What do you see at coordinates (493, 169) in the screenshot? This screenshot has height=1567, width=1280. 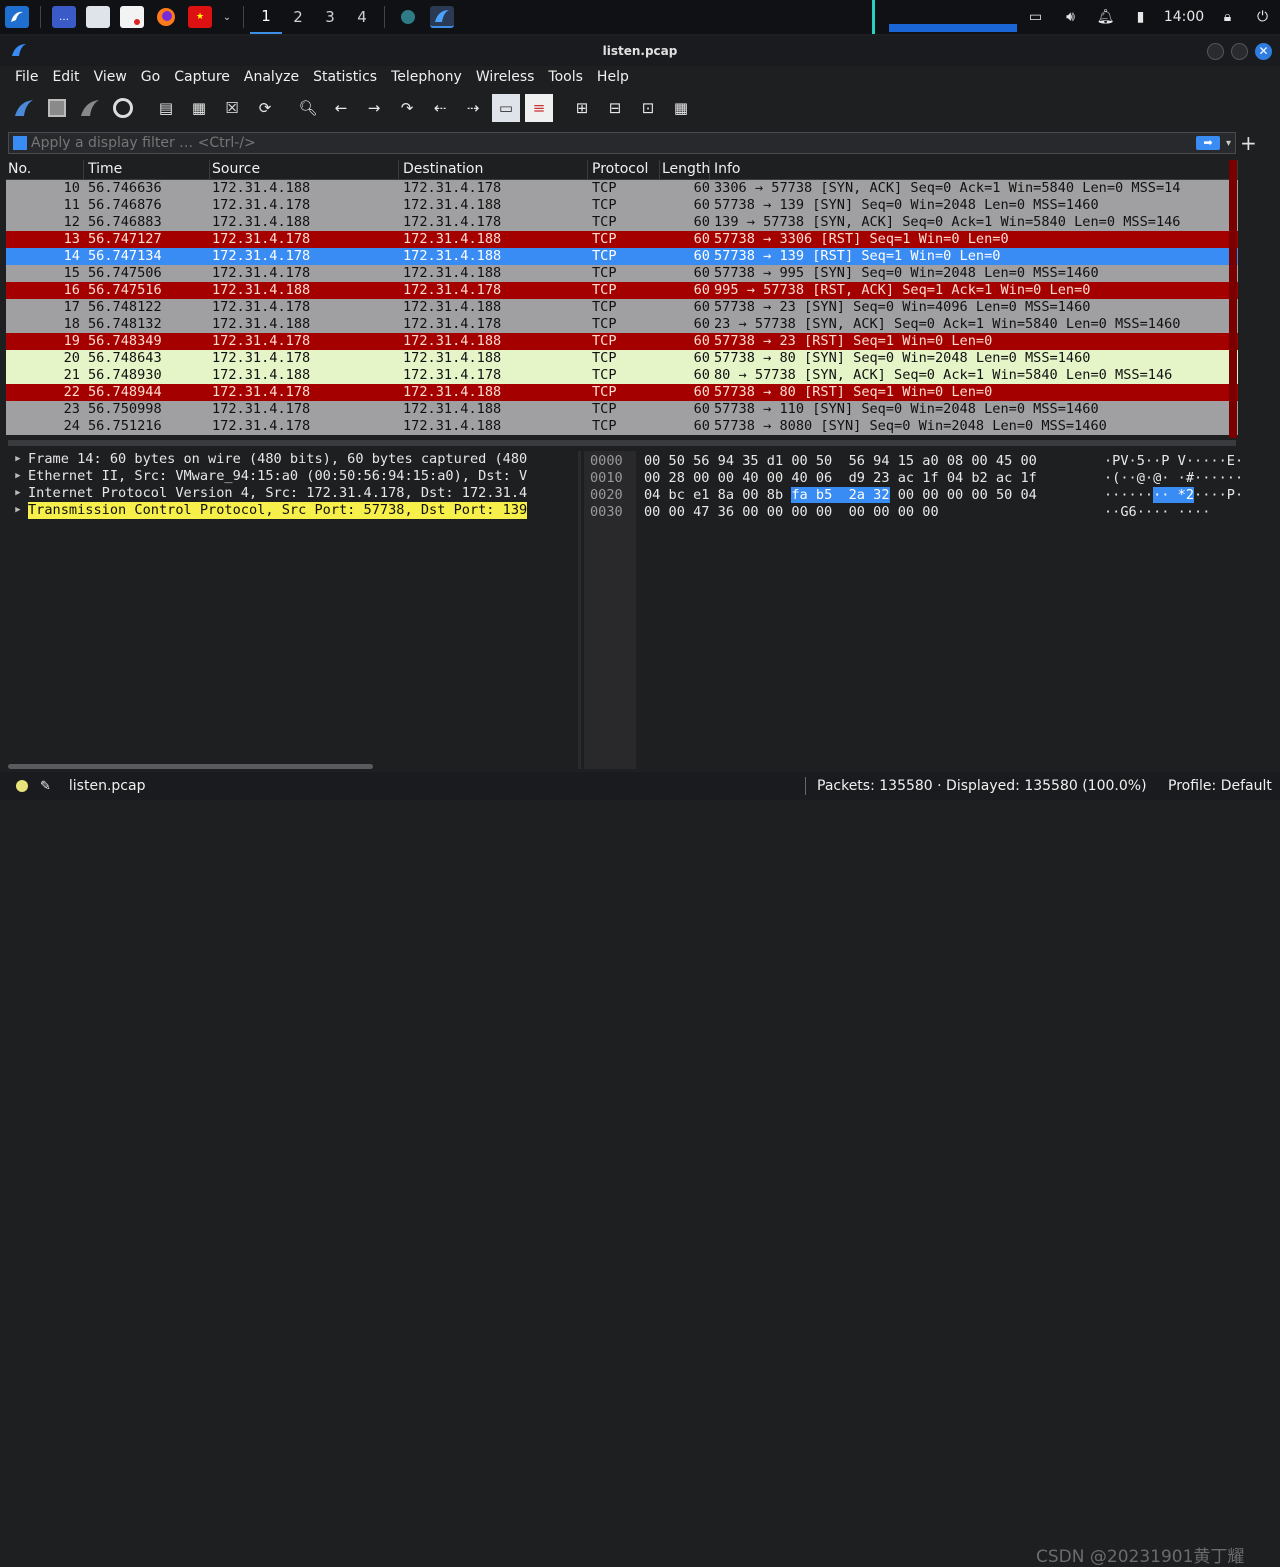 I see `column-destination: Destination` at bounding box center [493, 169].